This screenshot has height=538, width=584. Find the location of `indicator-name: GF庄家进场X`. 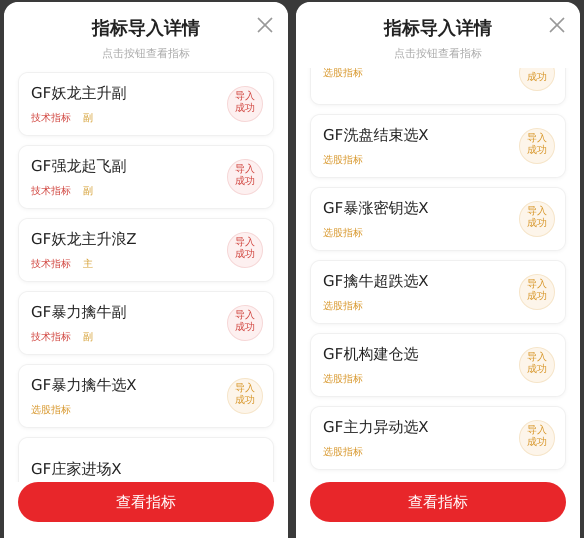

indicator-name: GF庄家进场X is located at coordinates (76, 469).